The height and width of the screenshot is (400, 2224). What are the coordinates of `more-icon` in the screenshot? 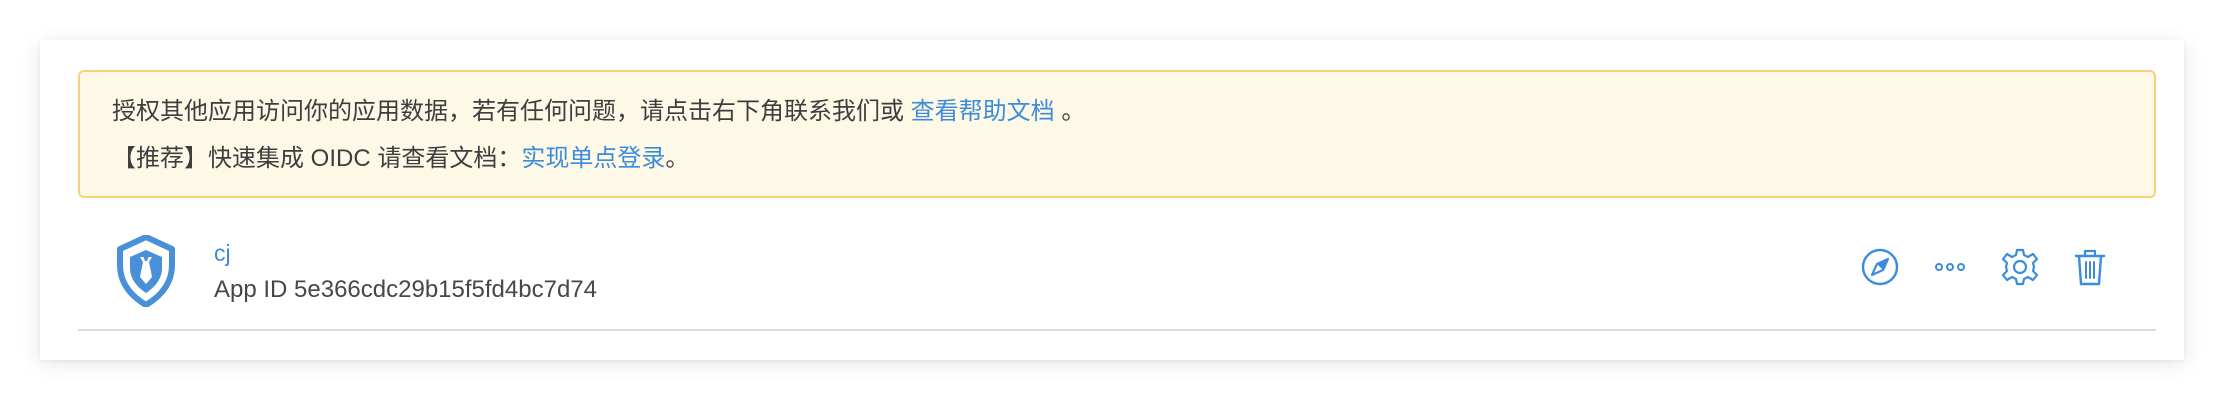 It's located at (1950, 267).